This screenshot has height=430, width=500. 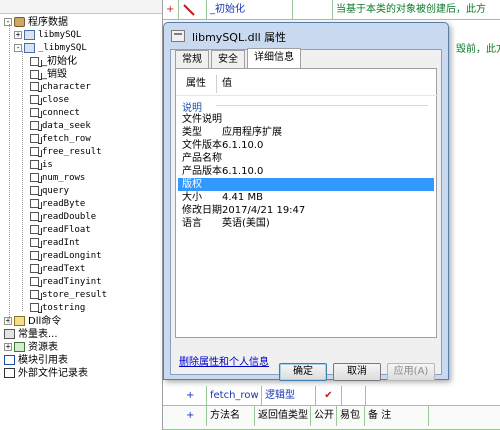 I want to click on method-row: + _初始化 当基于本类的对象被创建后，此方, so click(x=331, y=10).